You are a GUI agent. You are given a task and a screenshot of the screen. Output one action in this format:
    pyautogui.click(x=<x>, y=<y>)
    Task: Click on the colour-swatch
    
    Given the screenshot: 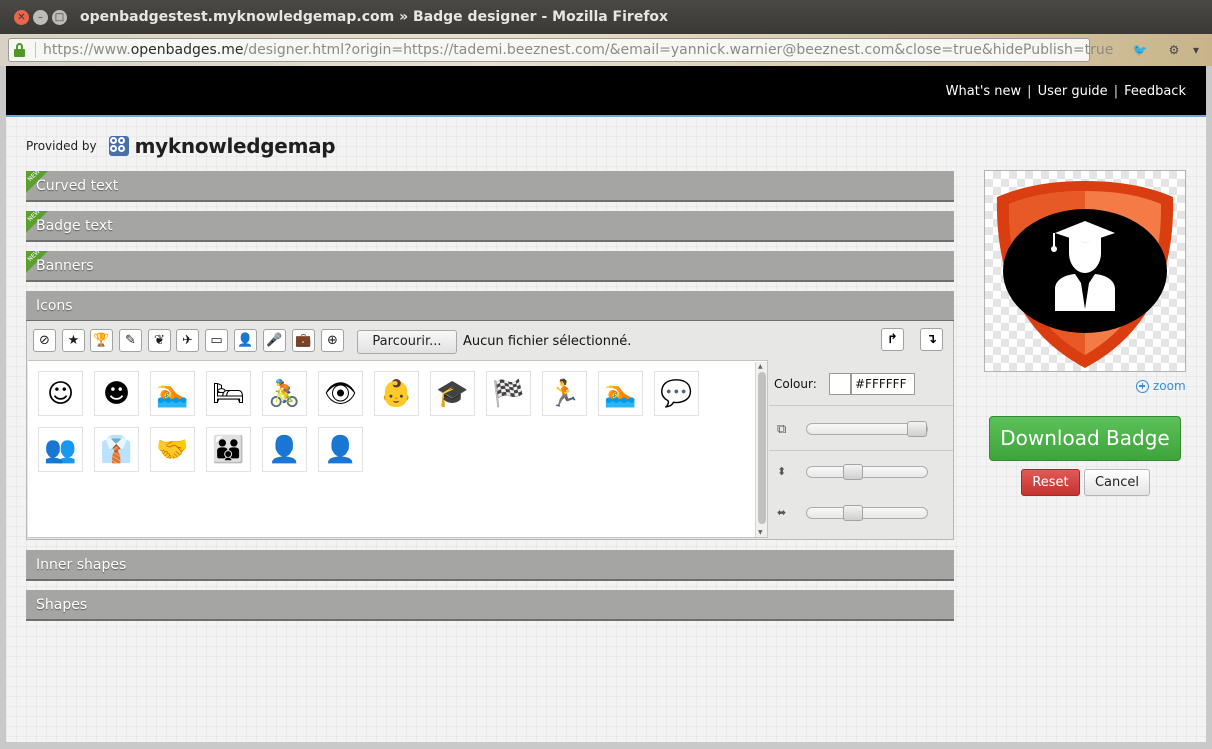 What is the action you would take?
    pyautogui.click(x=840, y=384)
    